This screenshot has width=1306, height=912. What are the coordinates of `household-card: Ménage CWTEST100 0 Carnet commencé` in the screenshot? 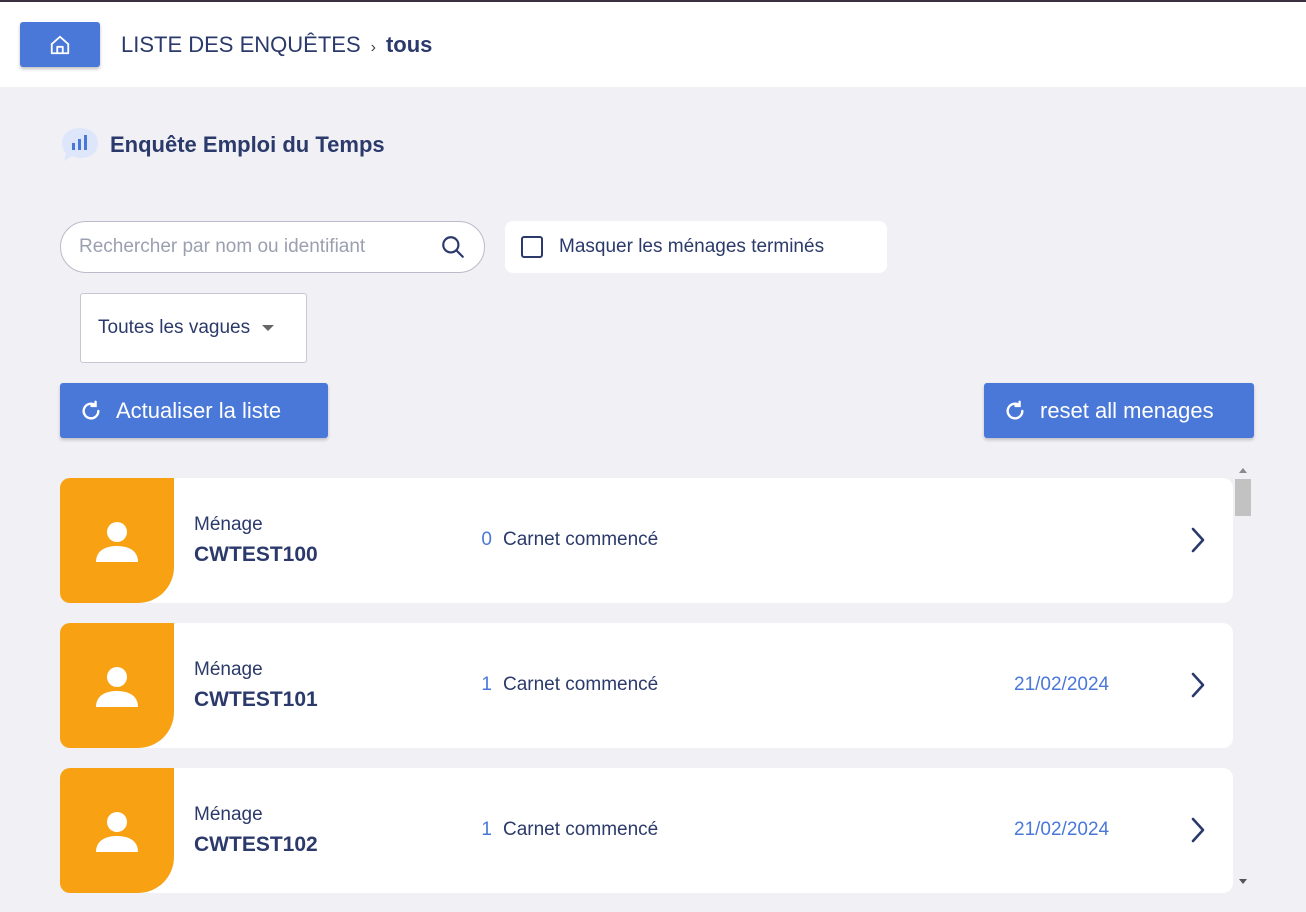 It's located at (646, 540).